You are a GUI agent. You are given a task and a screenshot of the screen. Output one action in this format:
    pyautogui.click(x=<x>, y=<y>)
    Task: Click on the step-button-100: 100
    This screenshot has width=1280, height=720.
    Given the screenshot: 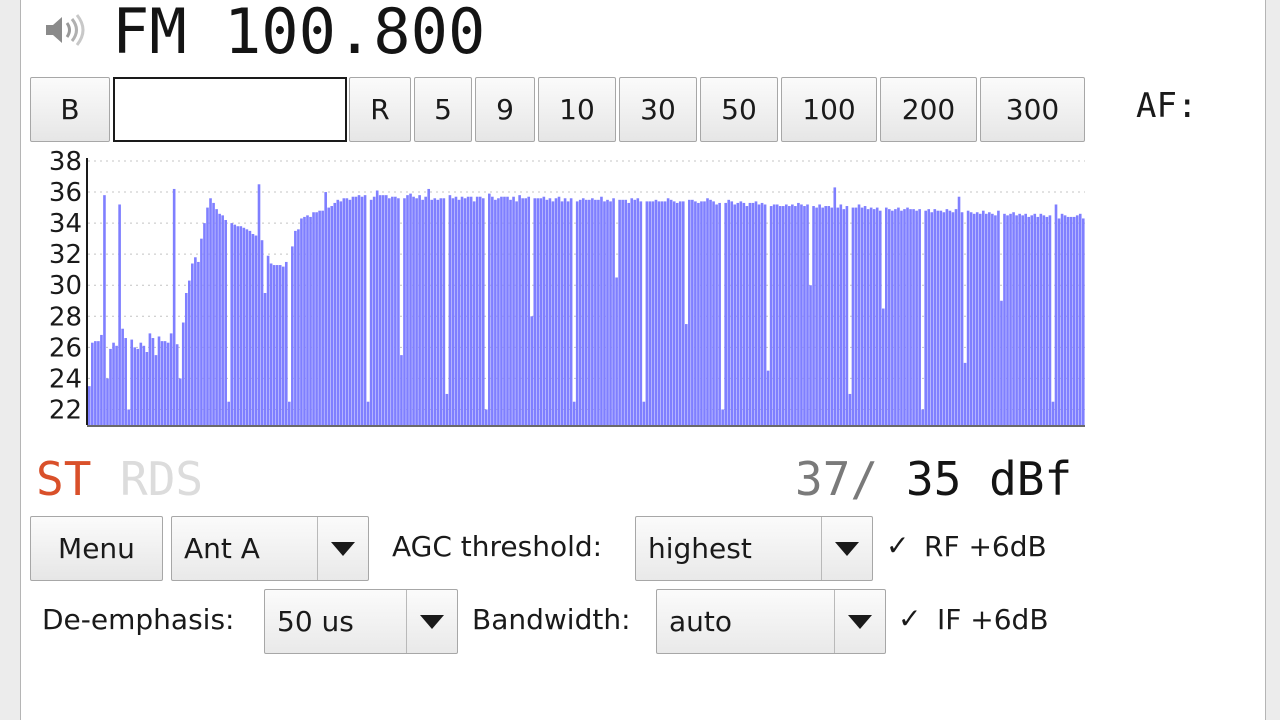 What is the action you would take?
    pyautogui.click(x=829, y=109)
    